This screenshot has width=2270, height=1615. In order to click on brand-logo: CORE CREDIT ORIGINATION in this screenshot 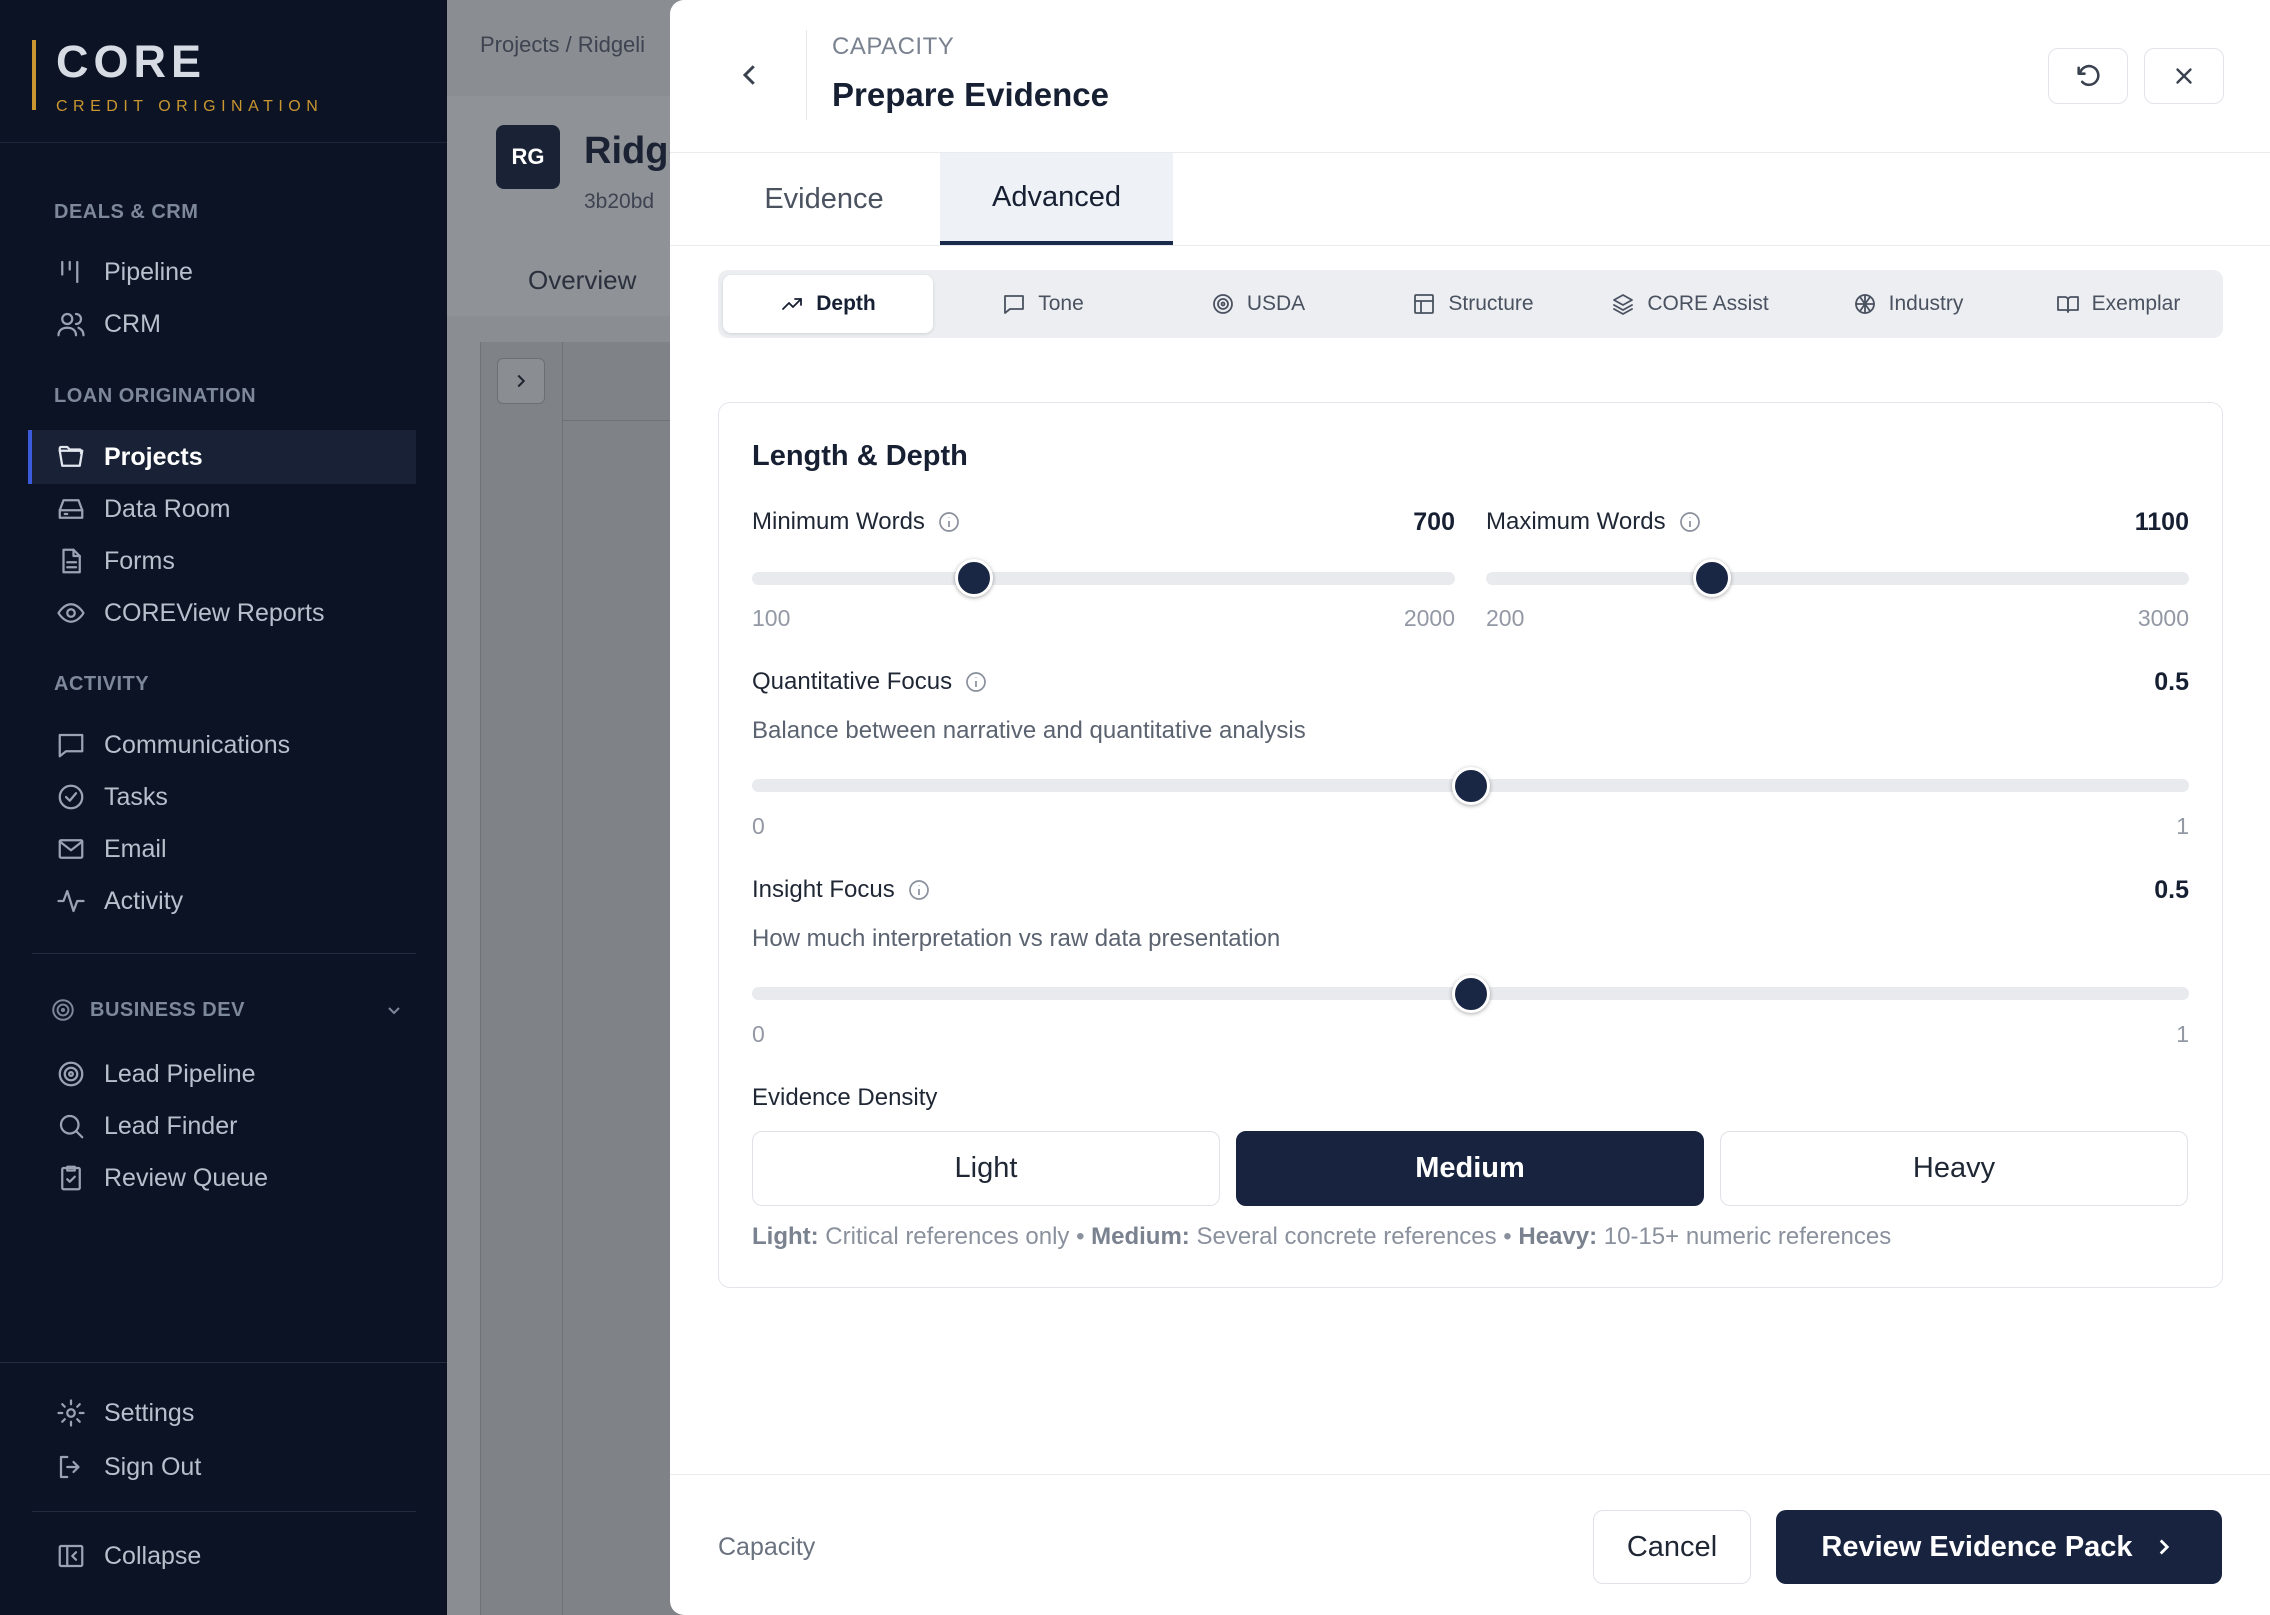, I will do `click(177, 75)`.